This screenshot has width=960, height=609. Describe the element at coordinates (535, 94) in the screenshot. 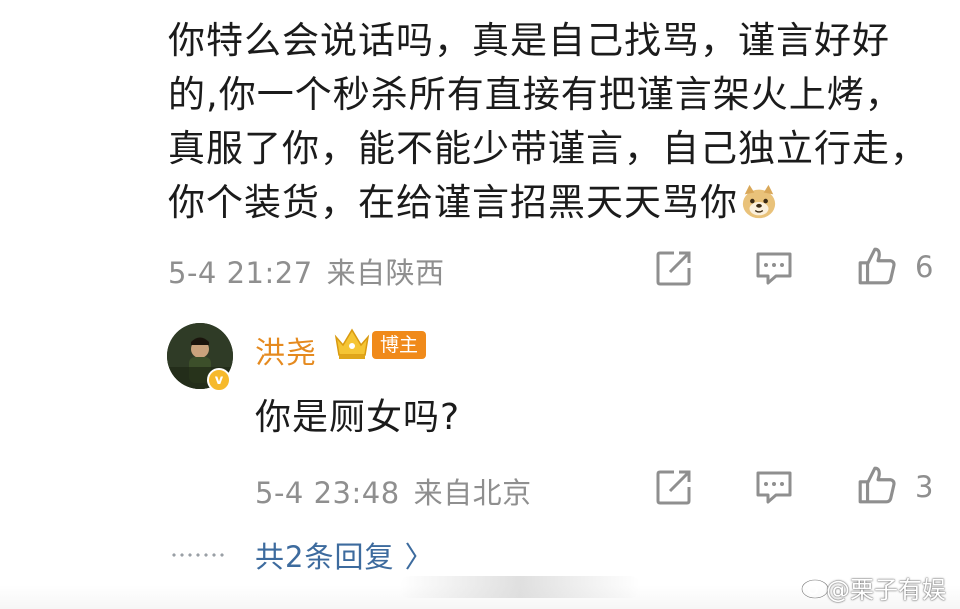

I see `comment-line: 的,你一个秒杀所有直接有把谨言架火上烤，` at that location.